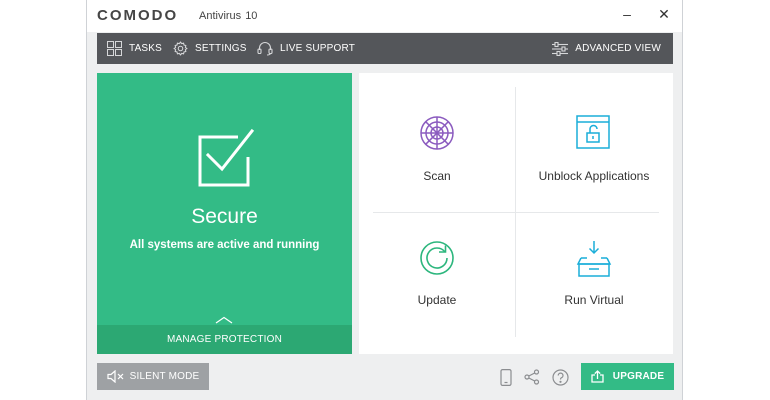 The image size is (770, 400). I want to click on upgrade-label: UPGRADE, so click(638, 376).